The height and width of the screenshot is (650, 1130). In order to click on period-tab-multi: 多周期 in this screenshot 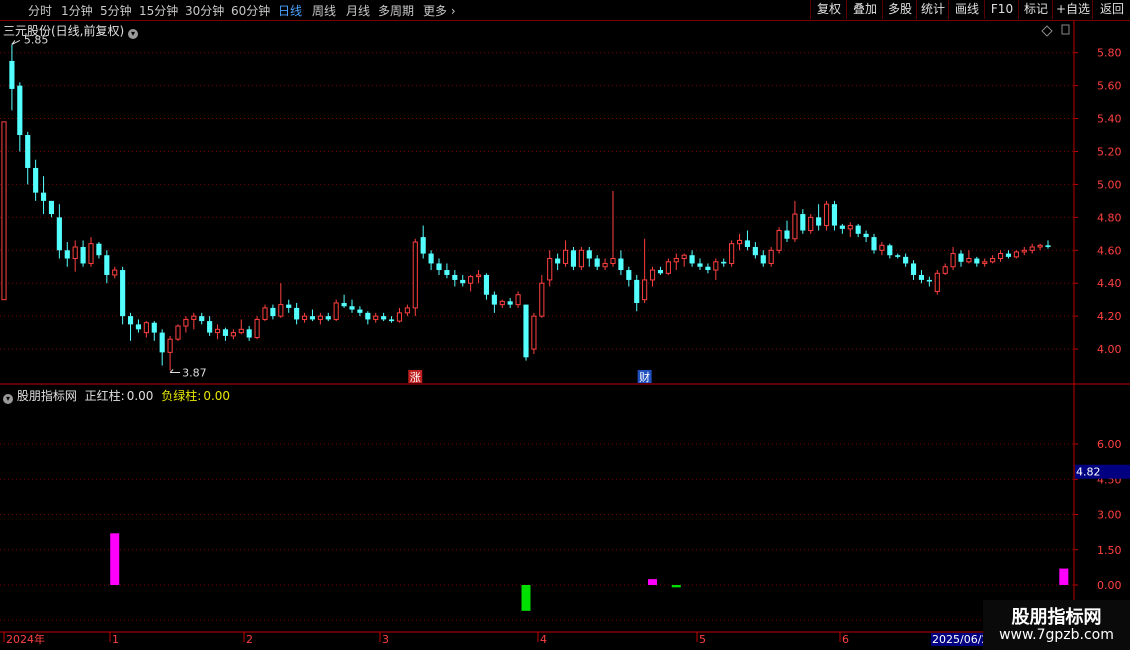, I will do `click(396, 10)`.